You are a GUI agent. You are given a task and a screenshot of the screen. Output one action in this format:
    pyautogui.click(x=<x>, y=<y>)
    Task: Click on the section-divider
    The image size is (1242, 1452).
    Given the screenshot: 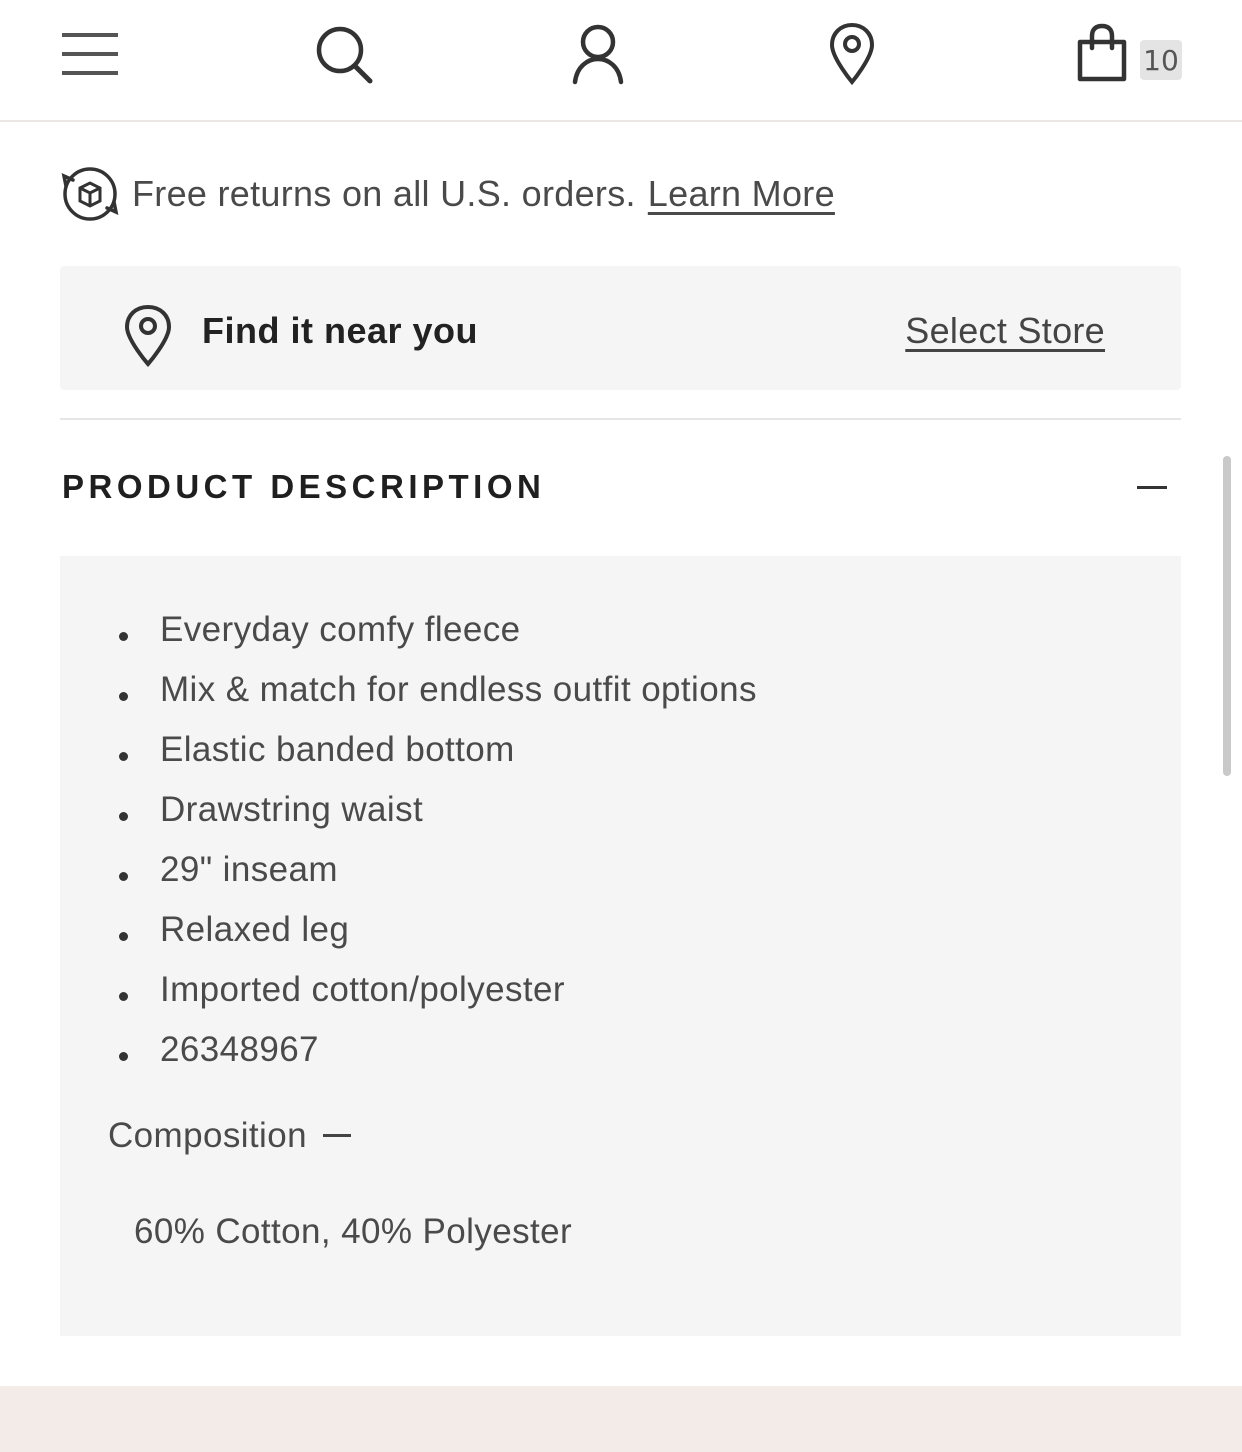 What is the action you would take?
    pyautogui.click(x=620, y=419)
    